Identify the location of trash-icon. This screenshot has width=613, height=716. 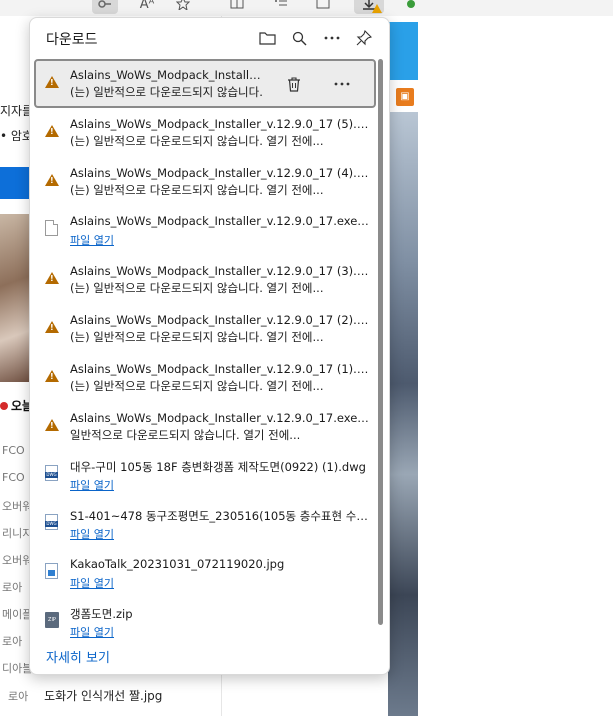
(294, 84).